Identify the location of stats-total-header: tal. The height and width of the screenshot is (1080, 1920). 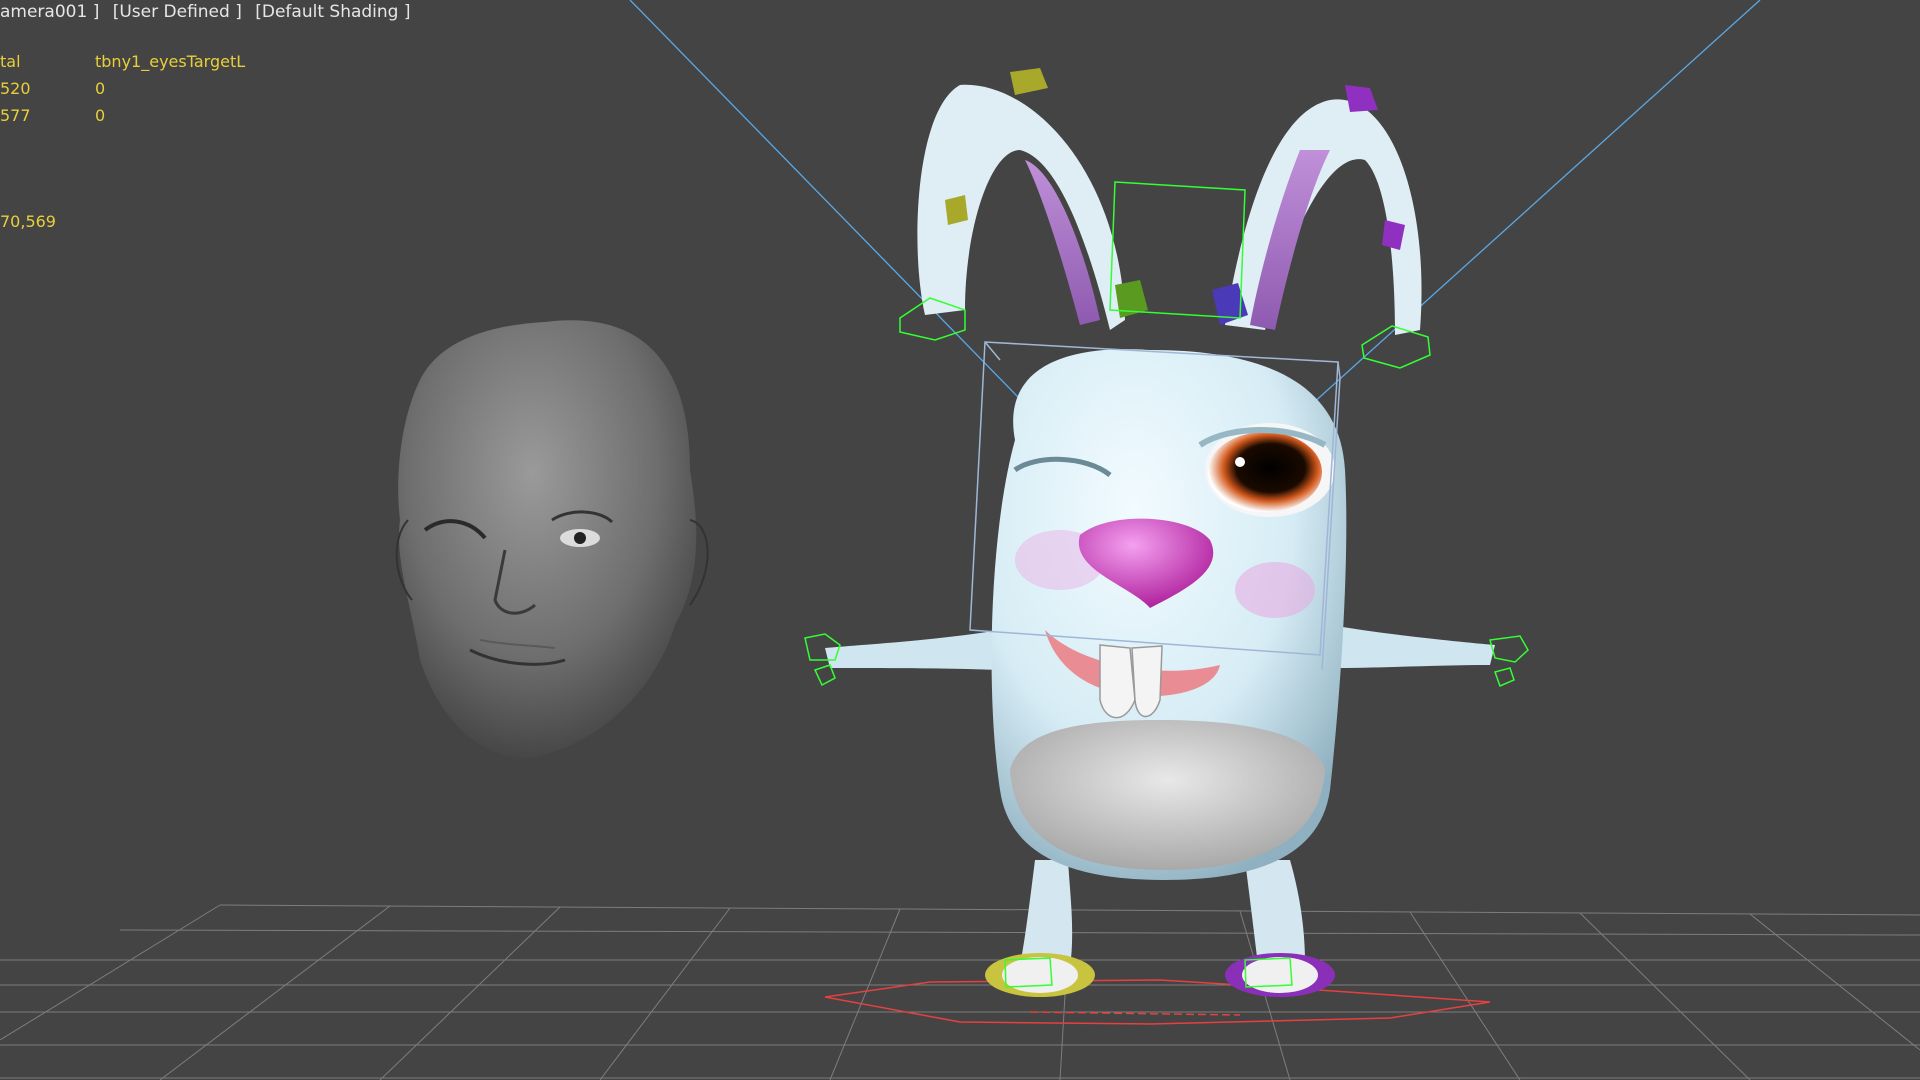
(10, 61).